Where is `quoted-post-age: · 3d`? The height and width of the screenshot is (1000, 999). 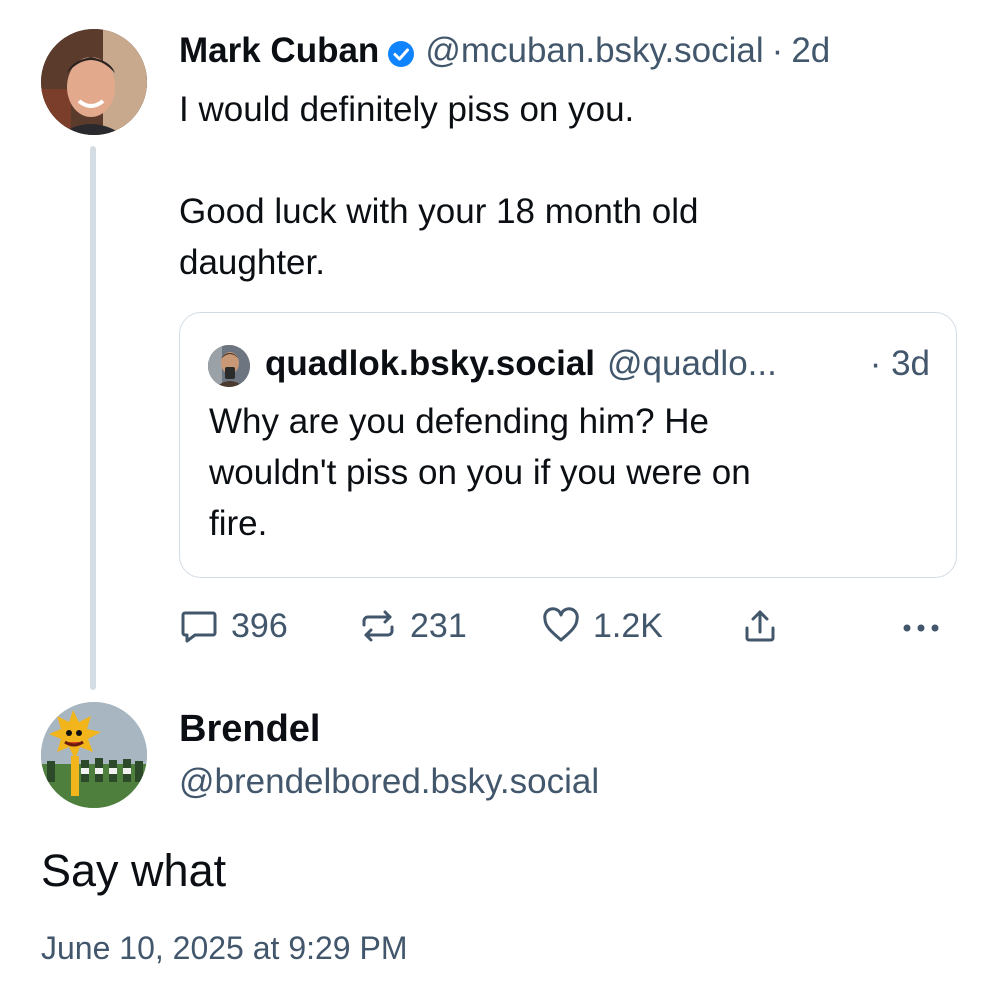 quoted-post-age: · 3d is located at coordinates (899, 363).